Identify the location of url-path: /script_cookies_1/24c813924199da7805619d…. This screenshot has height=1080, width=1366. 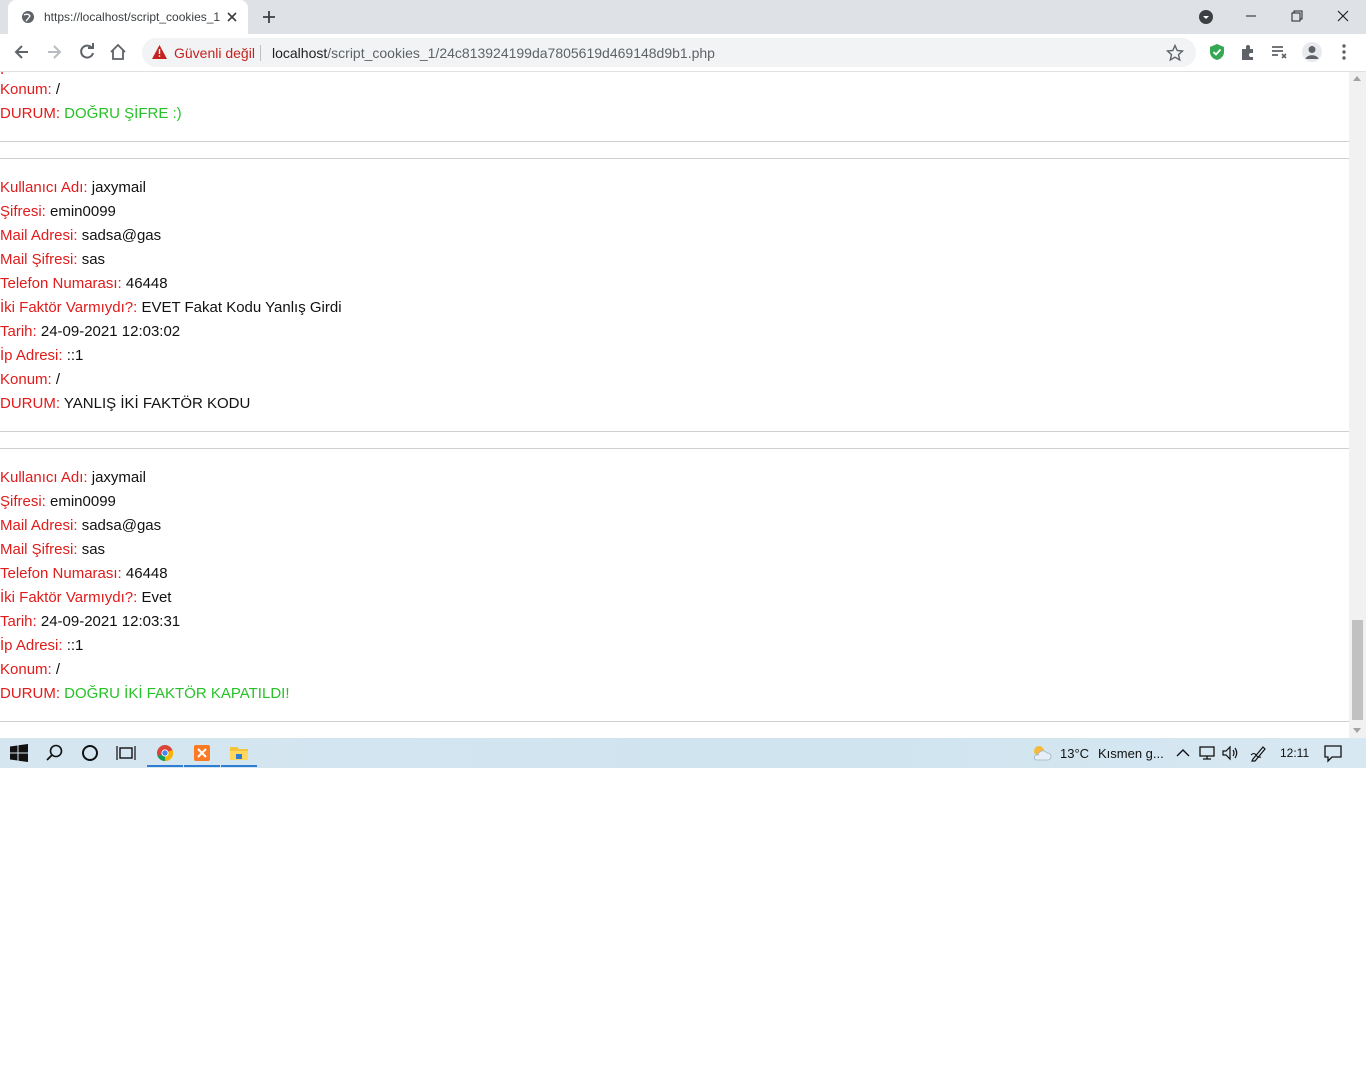
(521, 53).